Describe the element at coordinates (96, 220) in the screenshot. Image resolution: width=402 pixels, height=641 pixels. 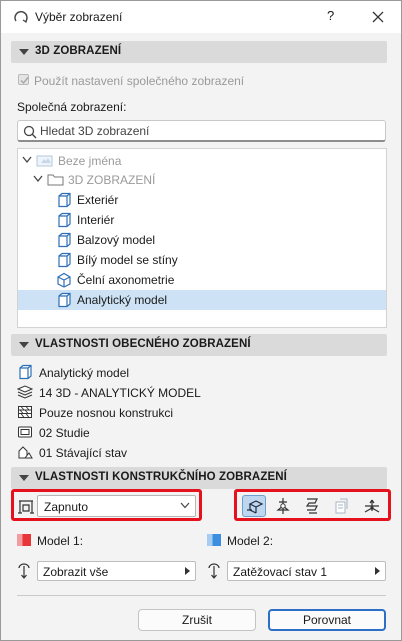
I see `tree-item-label: Interiér` at that location.